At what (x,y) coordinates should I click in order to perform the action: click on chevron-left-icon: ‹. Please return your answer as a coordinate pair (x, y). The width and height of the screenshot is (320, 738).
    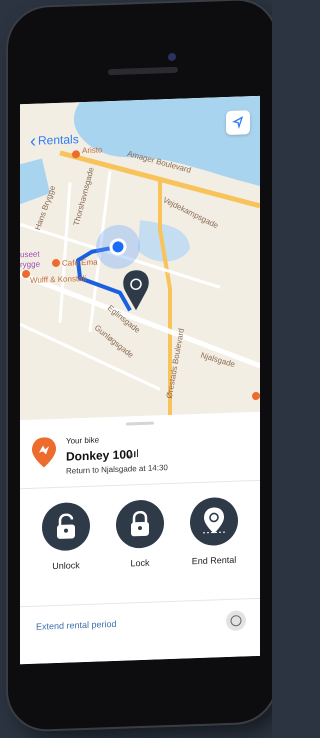
    Looking at the image, I should click on (33, 140).